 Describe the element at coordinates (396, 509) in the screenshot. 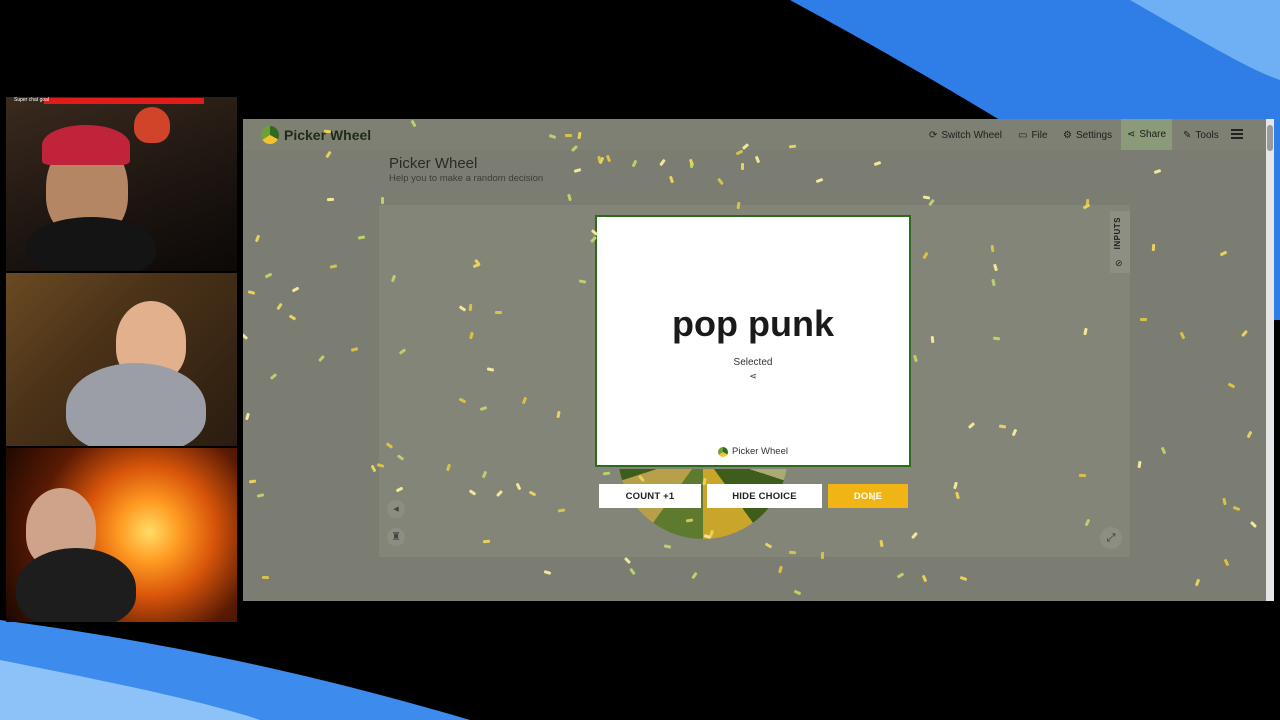

I see `sound-icon: ◂` at that location.